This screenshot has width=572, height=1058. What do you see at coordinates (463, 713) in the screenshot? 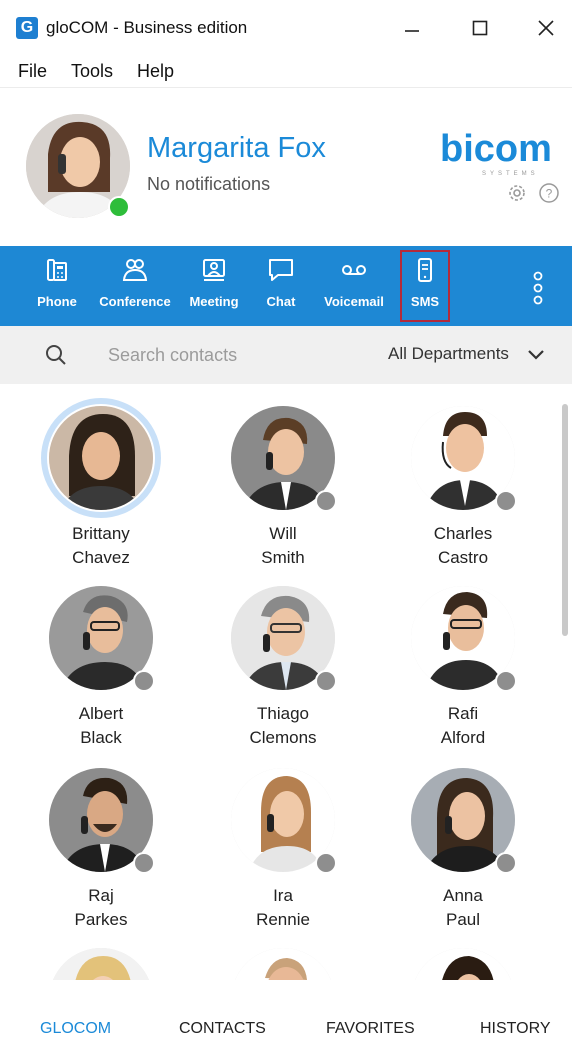
I see `contact-first-name: Rafi` at bounding box center [463, 713].